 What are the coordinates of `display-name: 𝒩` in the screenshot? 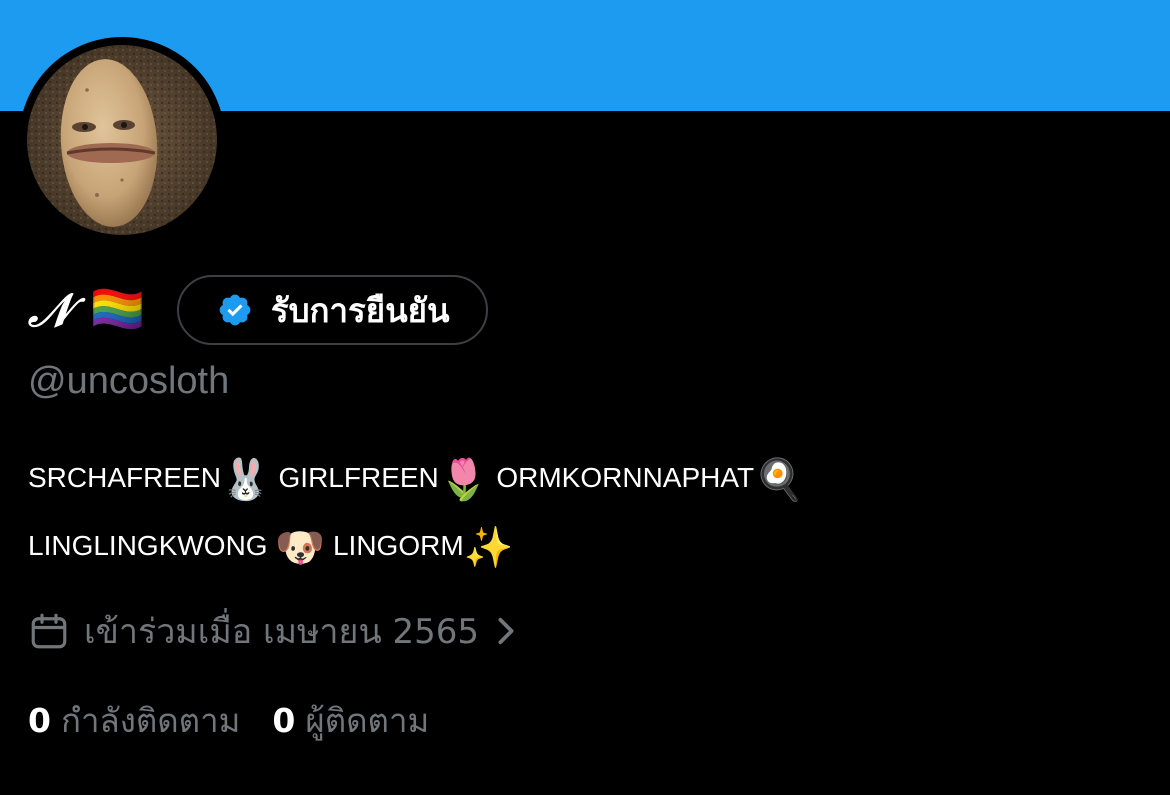 It's located at (50, 310).